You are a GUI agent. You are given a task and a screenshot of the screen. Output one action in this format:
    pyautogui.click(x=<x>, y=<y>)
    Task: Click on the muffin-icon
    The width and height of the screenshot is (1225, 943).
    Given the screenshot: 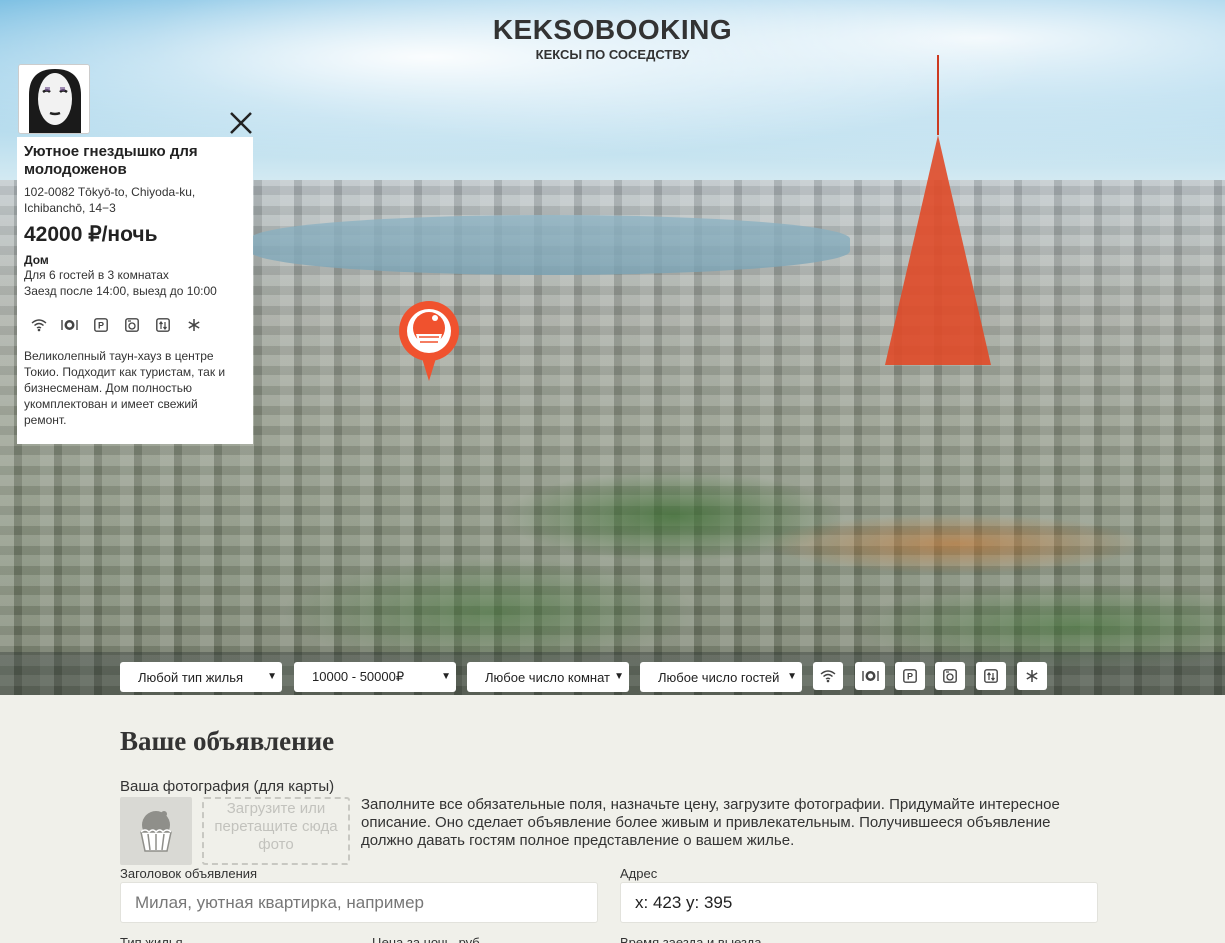 What is the action you would take?
    pyautogui.click(x=156, y=831)
    